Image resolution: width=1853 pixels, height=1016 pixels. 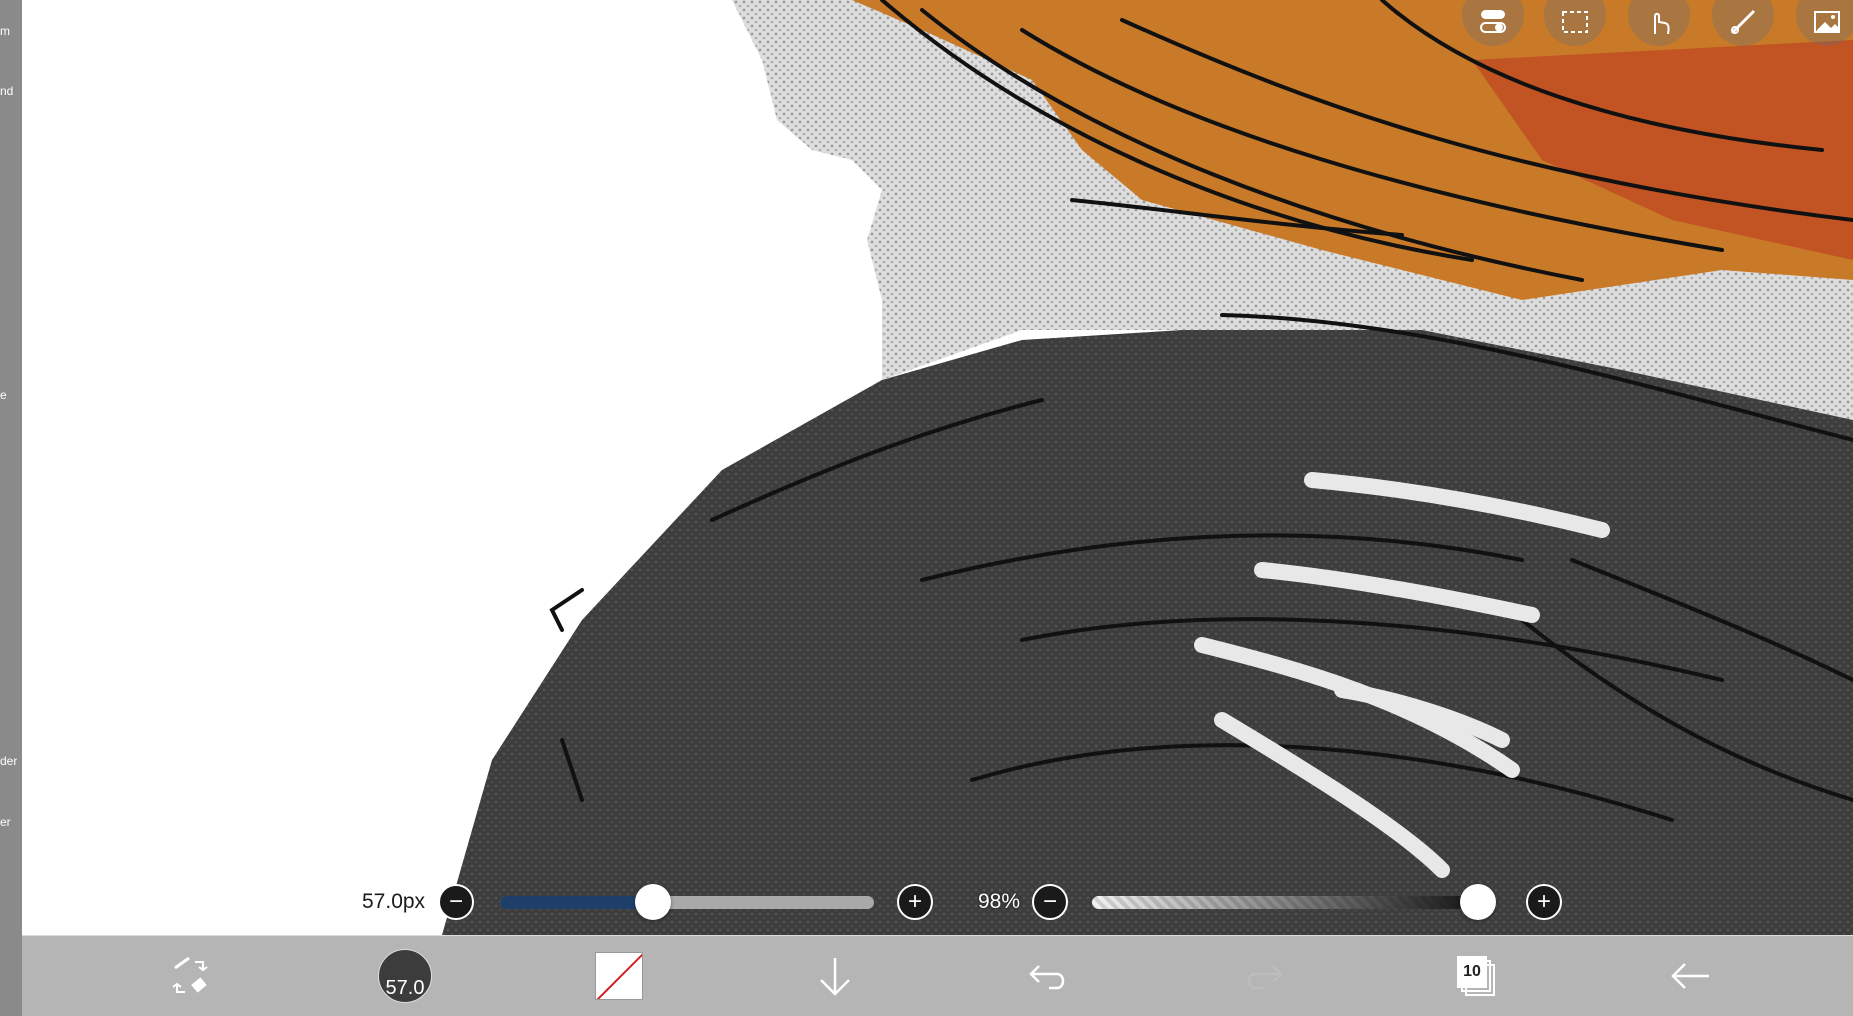 I want to click on left-panel-fragment: er, so click(x=5, y=822).